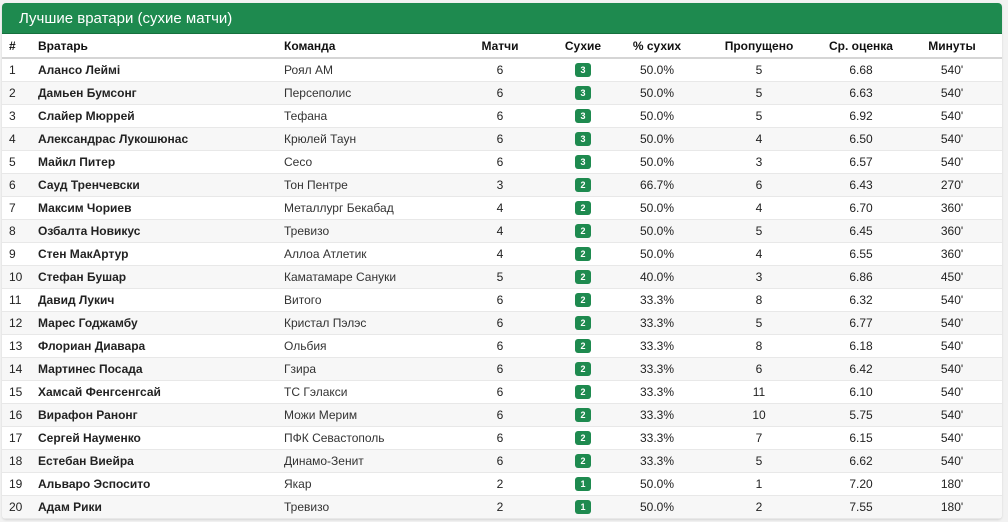 The height and width of the screenshot is (522, 1008). What do you see at coordinates (306, 115) in the screenshot?
I see `team-name: Тефана` at bounding box center [306, 115].